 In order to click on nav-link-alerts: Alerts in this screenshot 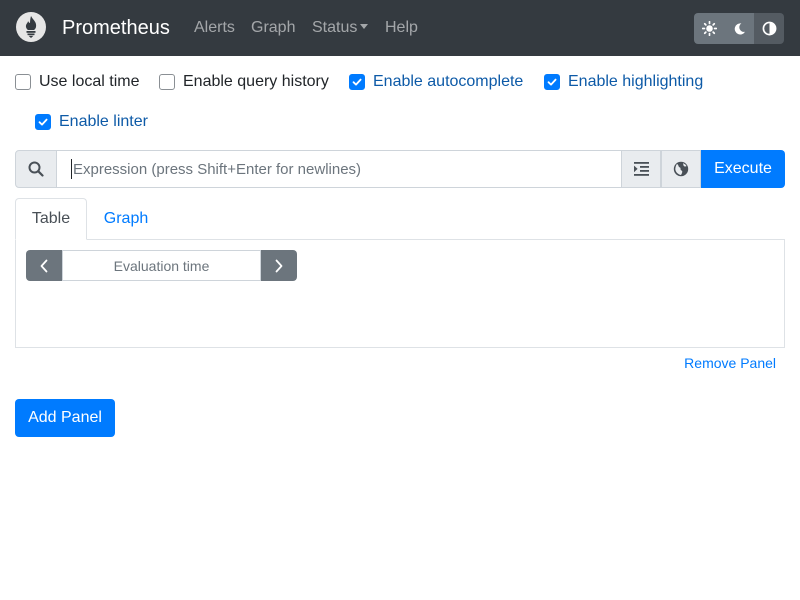, I will do `click(214, 28)`.